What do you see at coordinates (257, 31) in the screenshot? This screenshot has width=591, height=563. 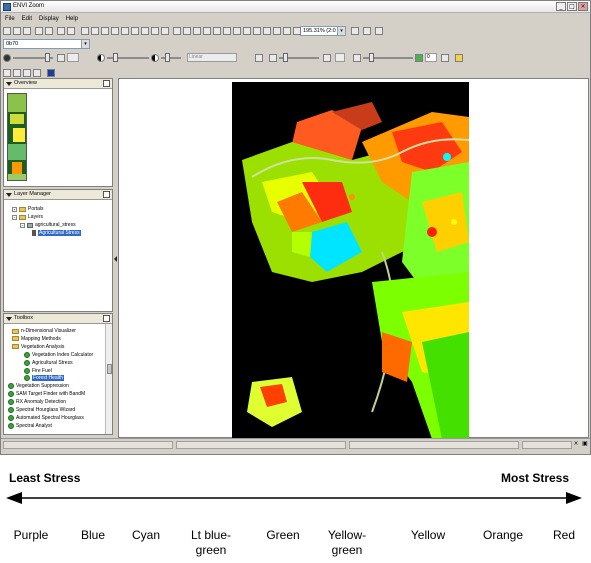 I see `cursor-value-icon` at bounding box center [257, 31].